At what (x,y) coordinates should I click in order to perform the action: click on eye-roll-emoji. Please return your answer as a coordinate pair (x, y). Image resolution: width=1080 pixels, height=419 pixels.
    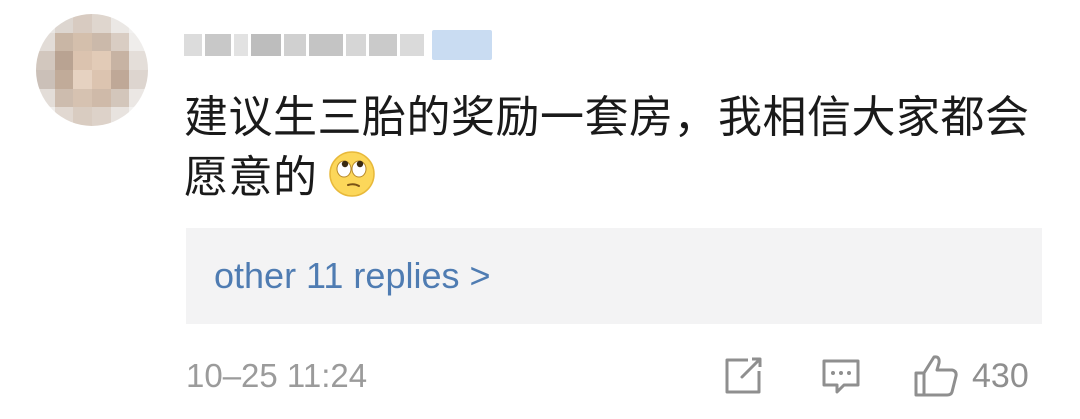
    Looking at the image, I should click on (351, 174).